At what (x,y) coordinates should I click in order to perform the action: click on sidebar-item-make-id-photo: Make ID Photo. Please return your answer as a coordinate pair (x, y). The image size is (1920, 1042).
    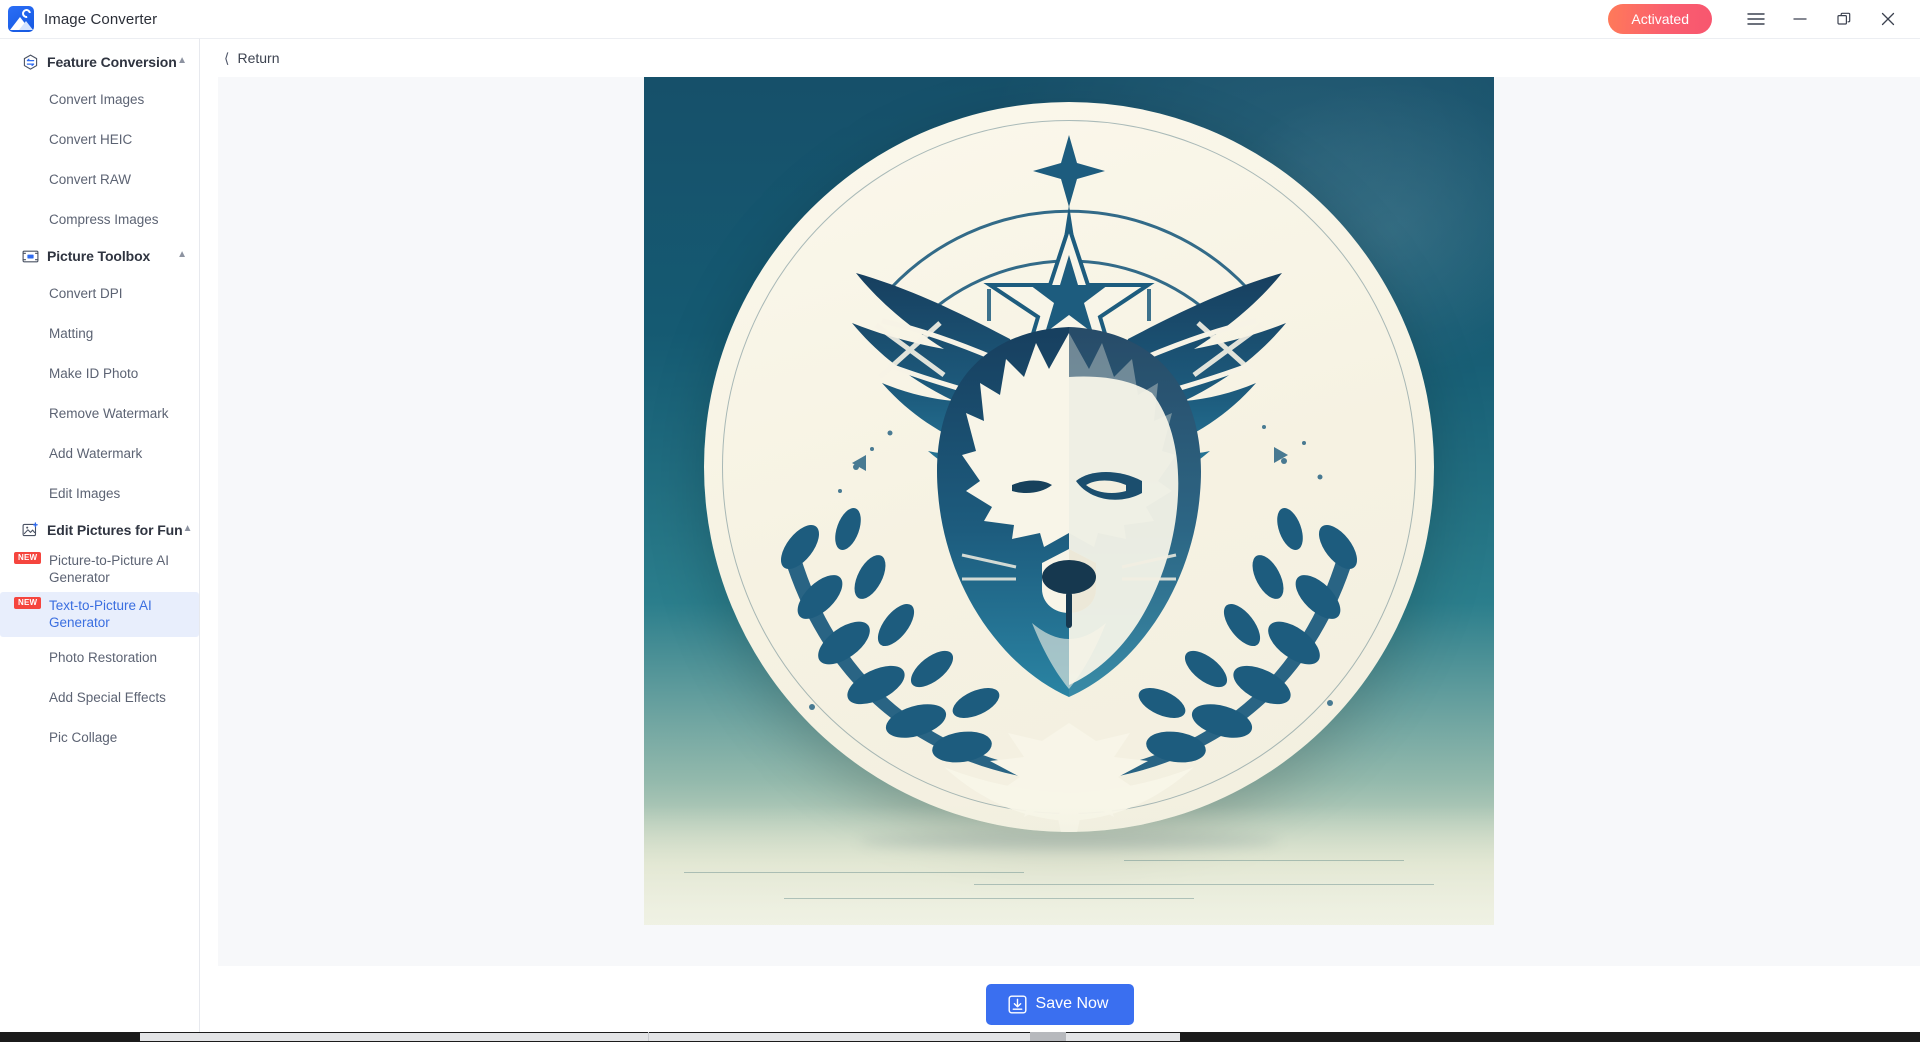
    Looking at the image, I should click on (99, 373).